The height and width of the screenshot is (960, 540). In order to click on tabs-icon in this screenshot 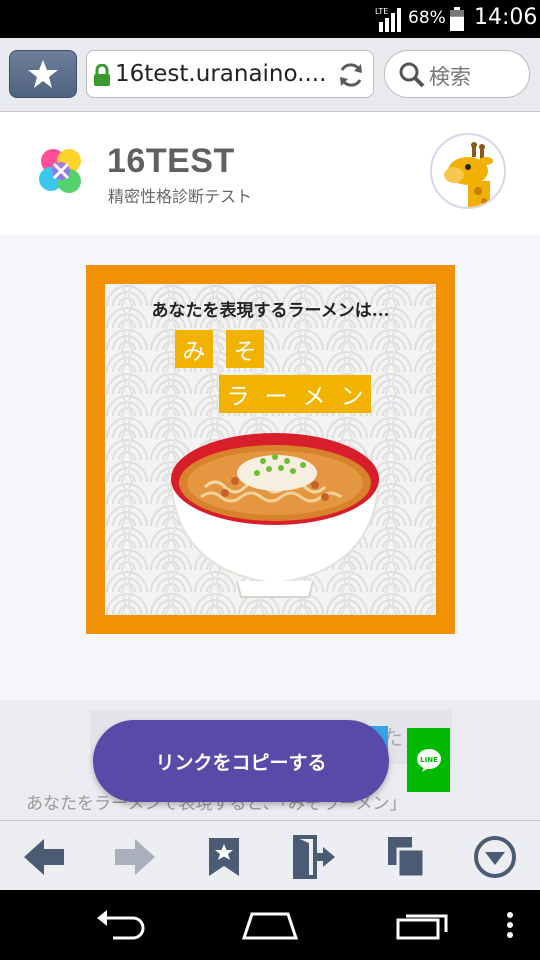, I will do `click(407, 858)`.